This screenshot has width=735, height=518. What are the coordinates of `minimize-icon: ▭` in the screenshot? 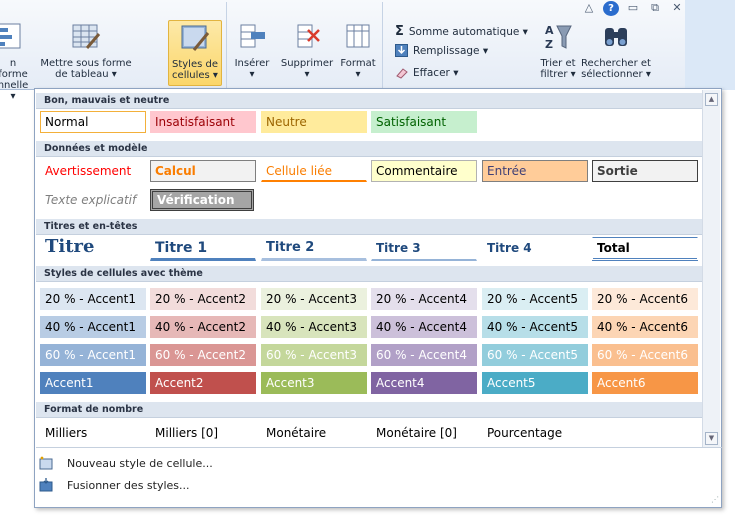 It's located at (633, 8).